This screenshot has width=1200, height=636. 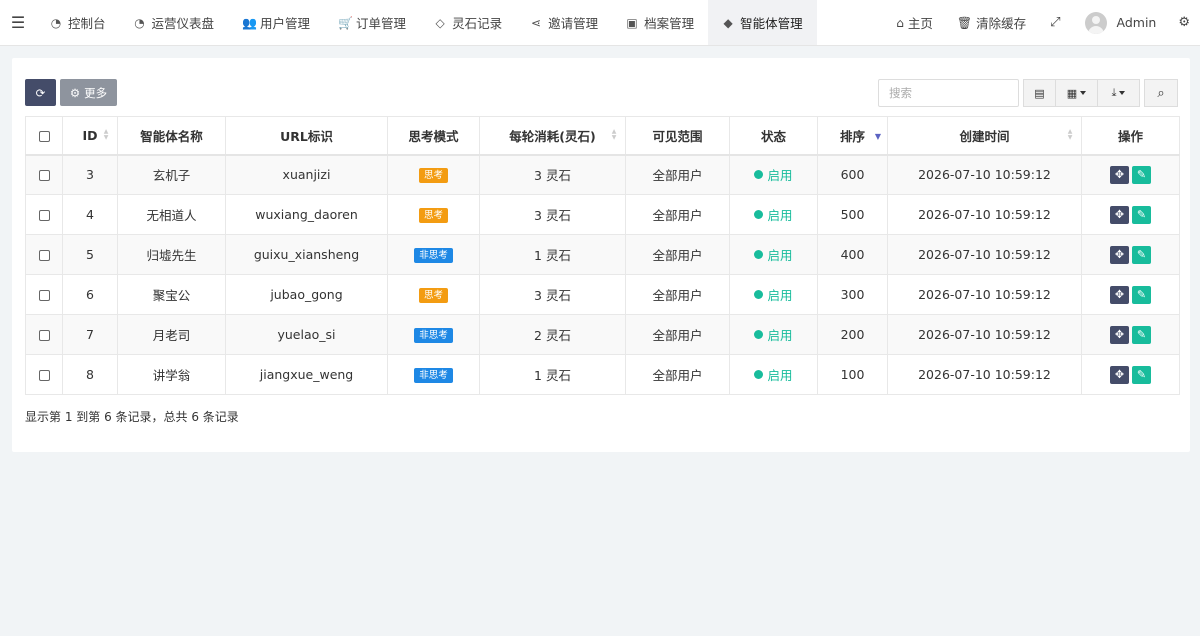 I want to click on card-view-button: ▤, so click(x=1039, y=93).